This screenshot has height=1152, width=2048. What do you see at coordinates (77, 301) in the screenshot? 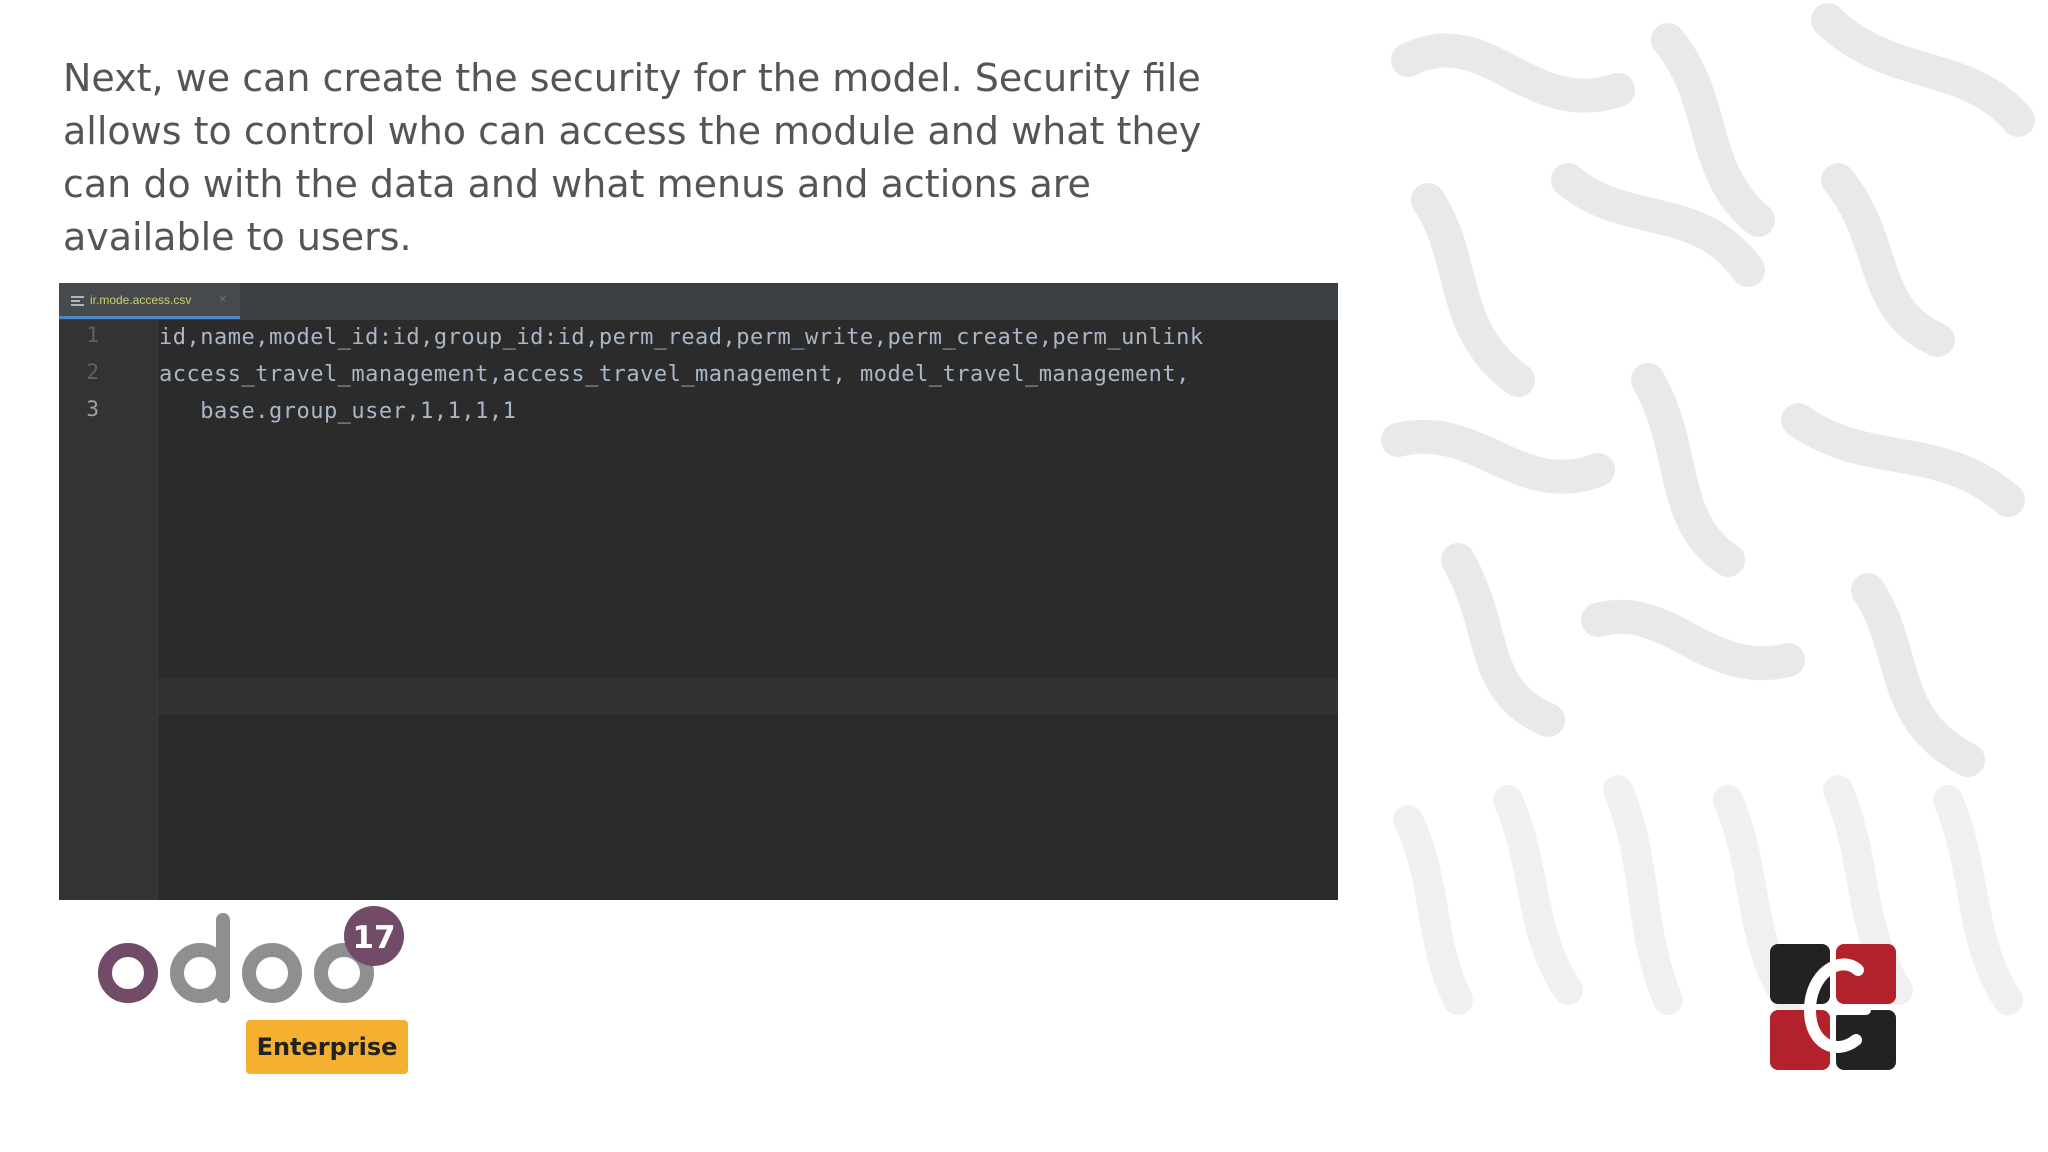
I see `file-lines-icon` at bounding box center [77, 301].